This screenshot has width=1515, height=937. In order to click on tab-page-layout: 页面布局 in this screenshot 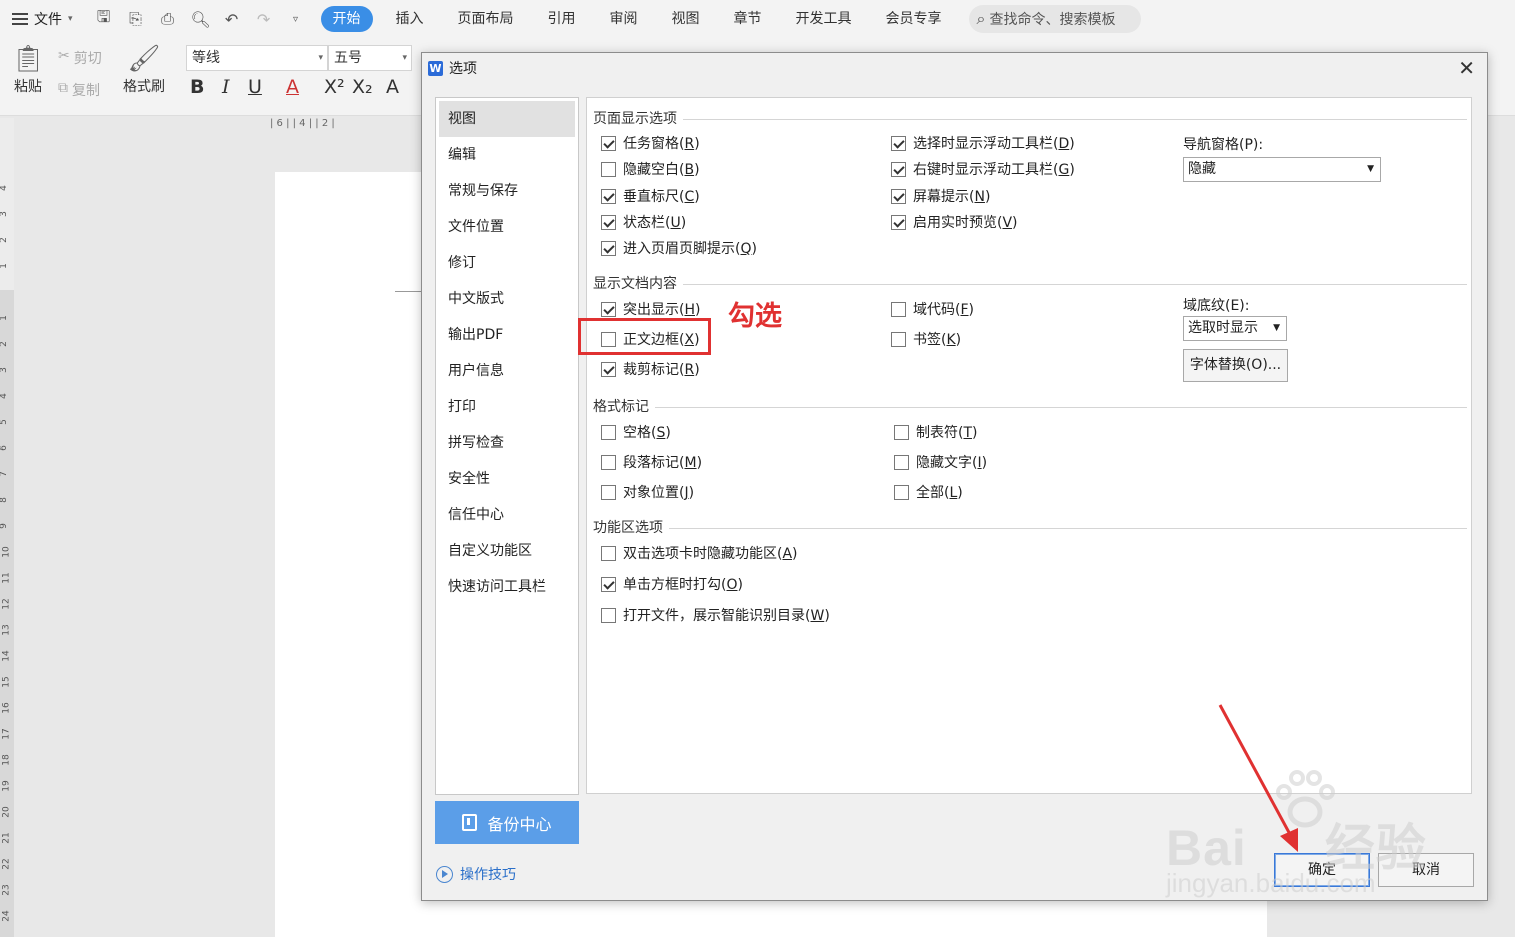, I will do `click(486, 19)`.